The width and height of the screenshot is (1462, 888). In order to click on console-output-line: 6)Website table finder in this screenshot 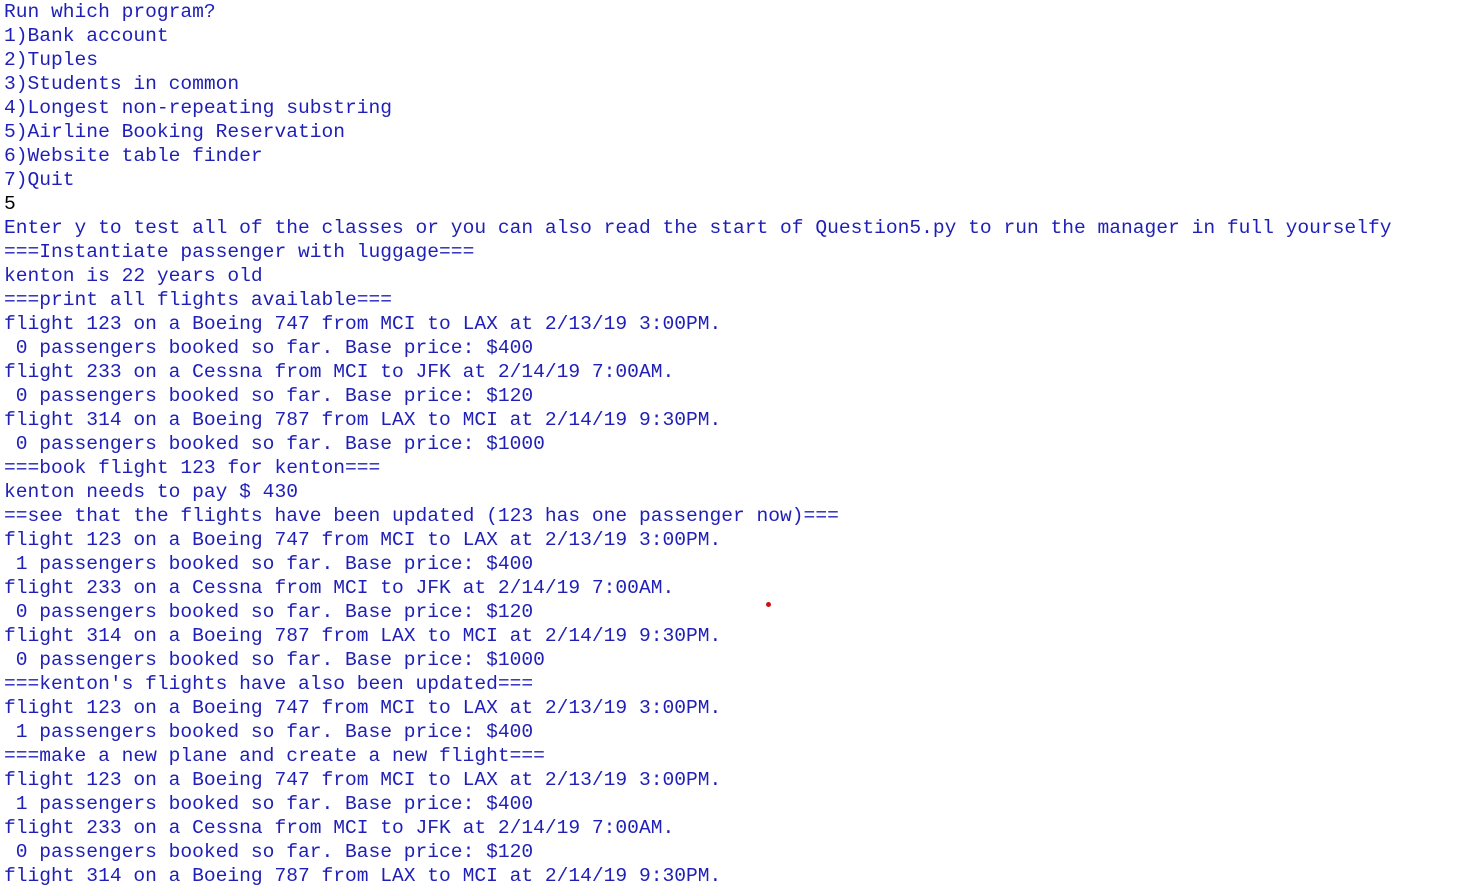, I will do `click(133, 156)`.